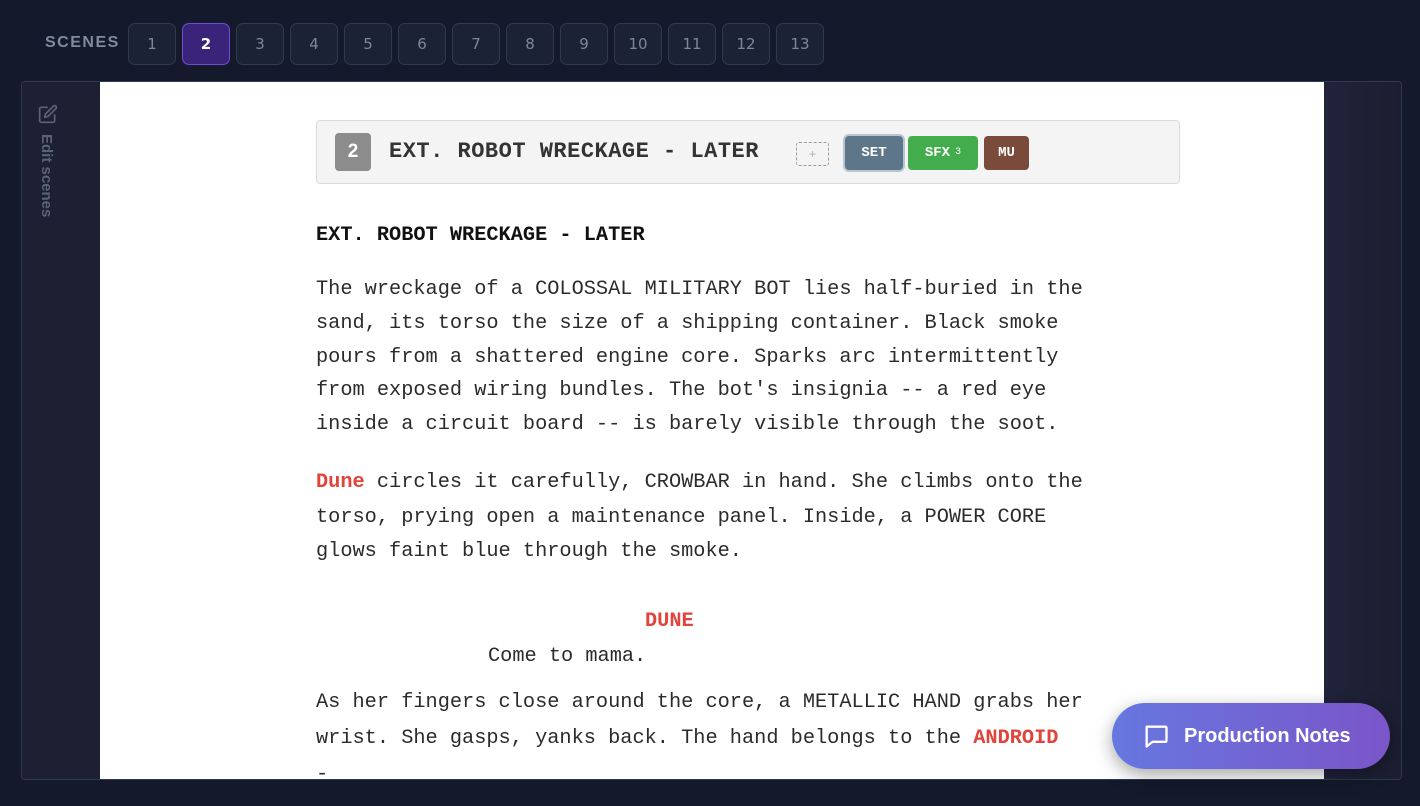 This screenshot has height=806, width=1420. Describe the element at coordinates (812, 154) in the screenshot. I see `add-tag-button: +` at that location.